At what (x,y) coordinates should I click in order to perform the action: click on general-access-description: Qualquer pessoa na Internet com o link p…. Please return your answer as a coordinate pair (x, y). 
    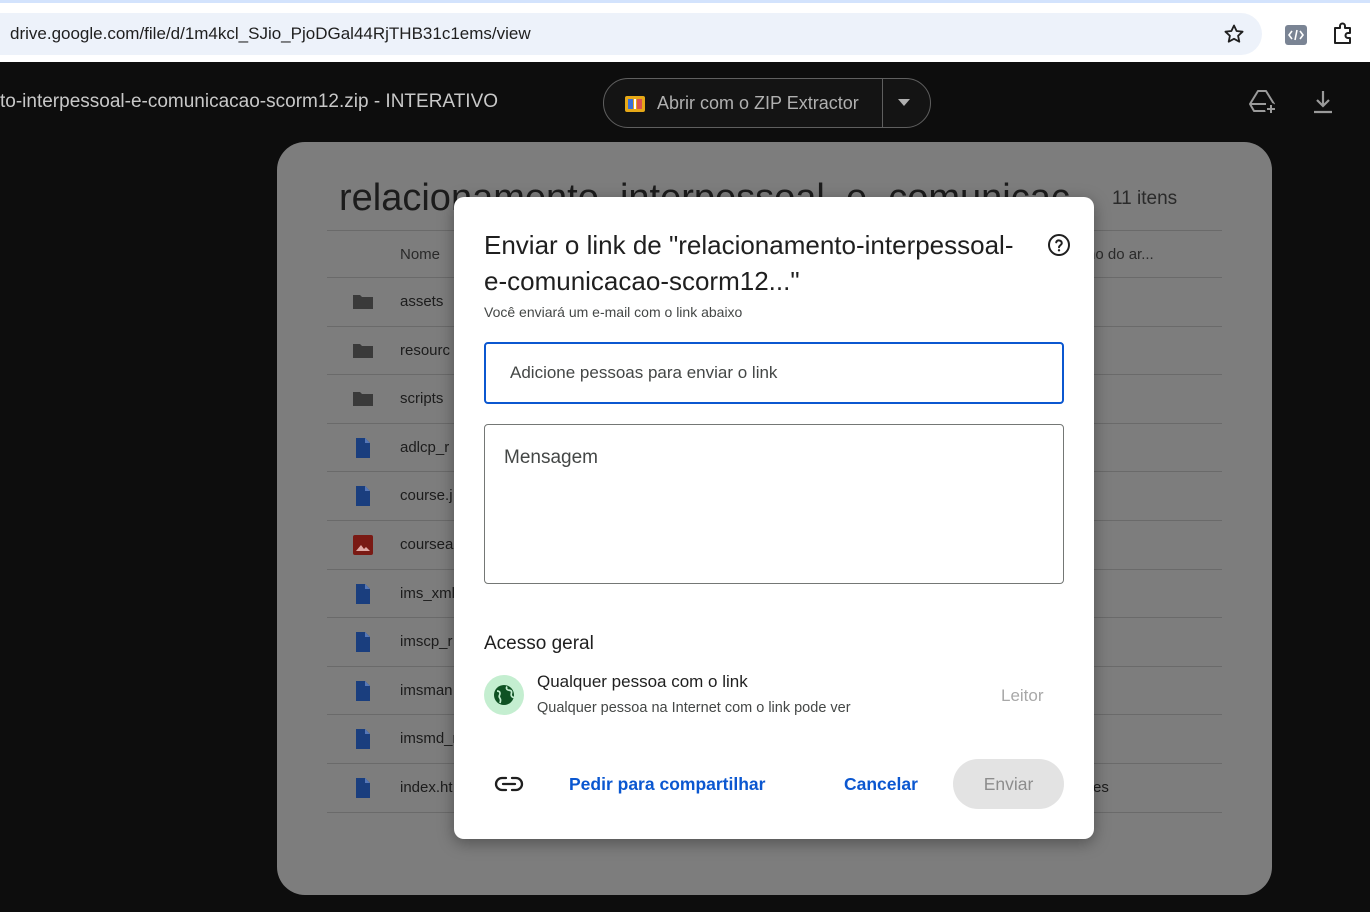
    Looking at the image, I should click on (694, 708).